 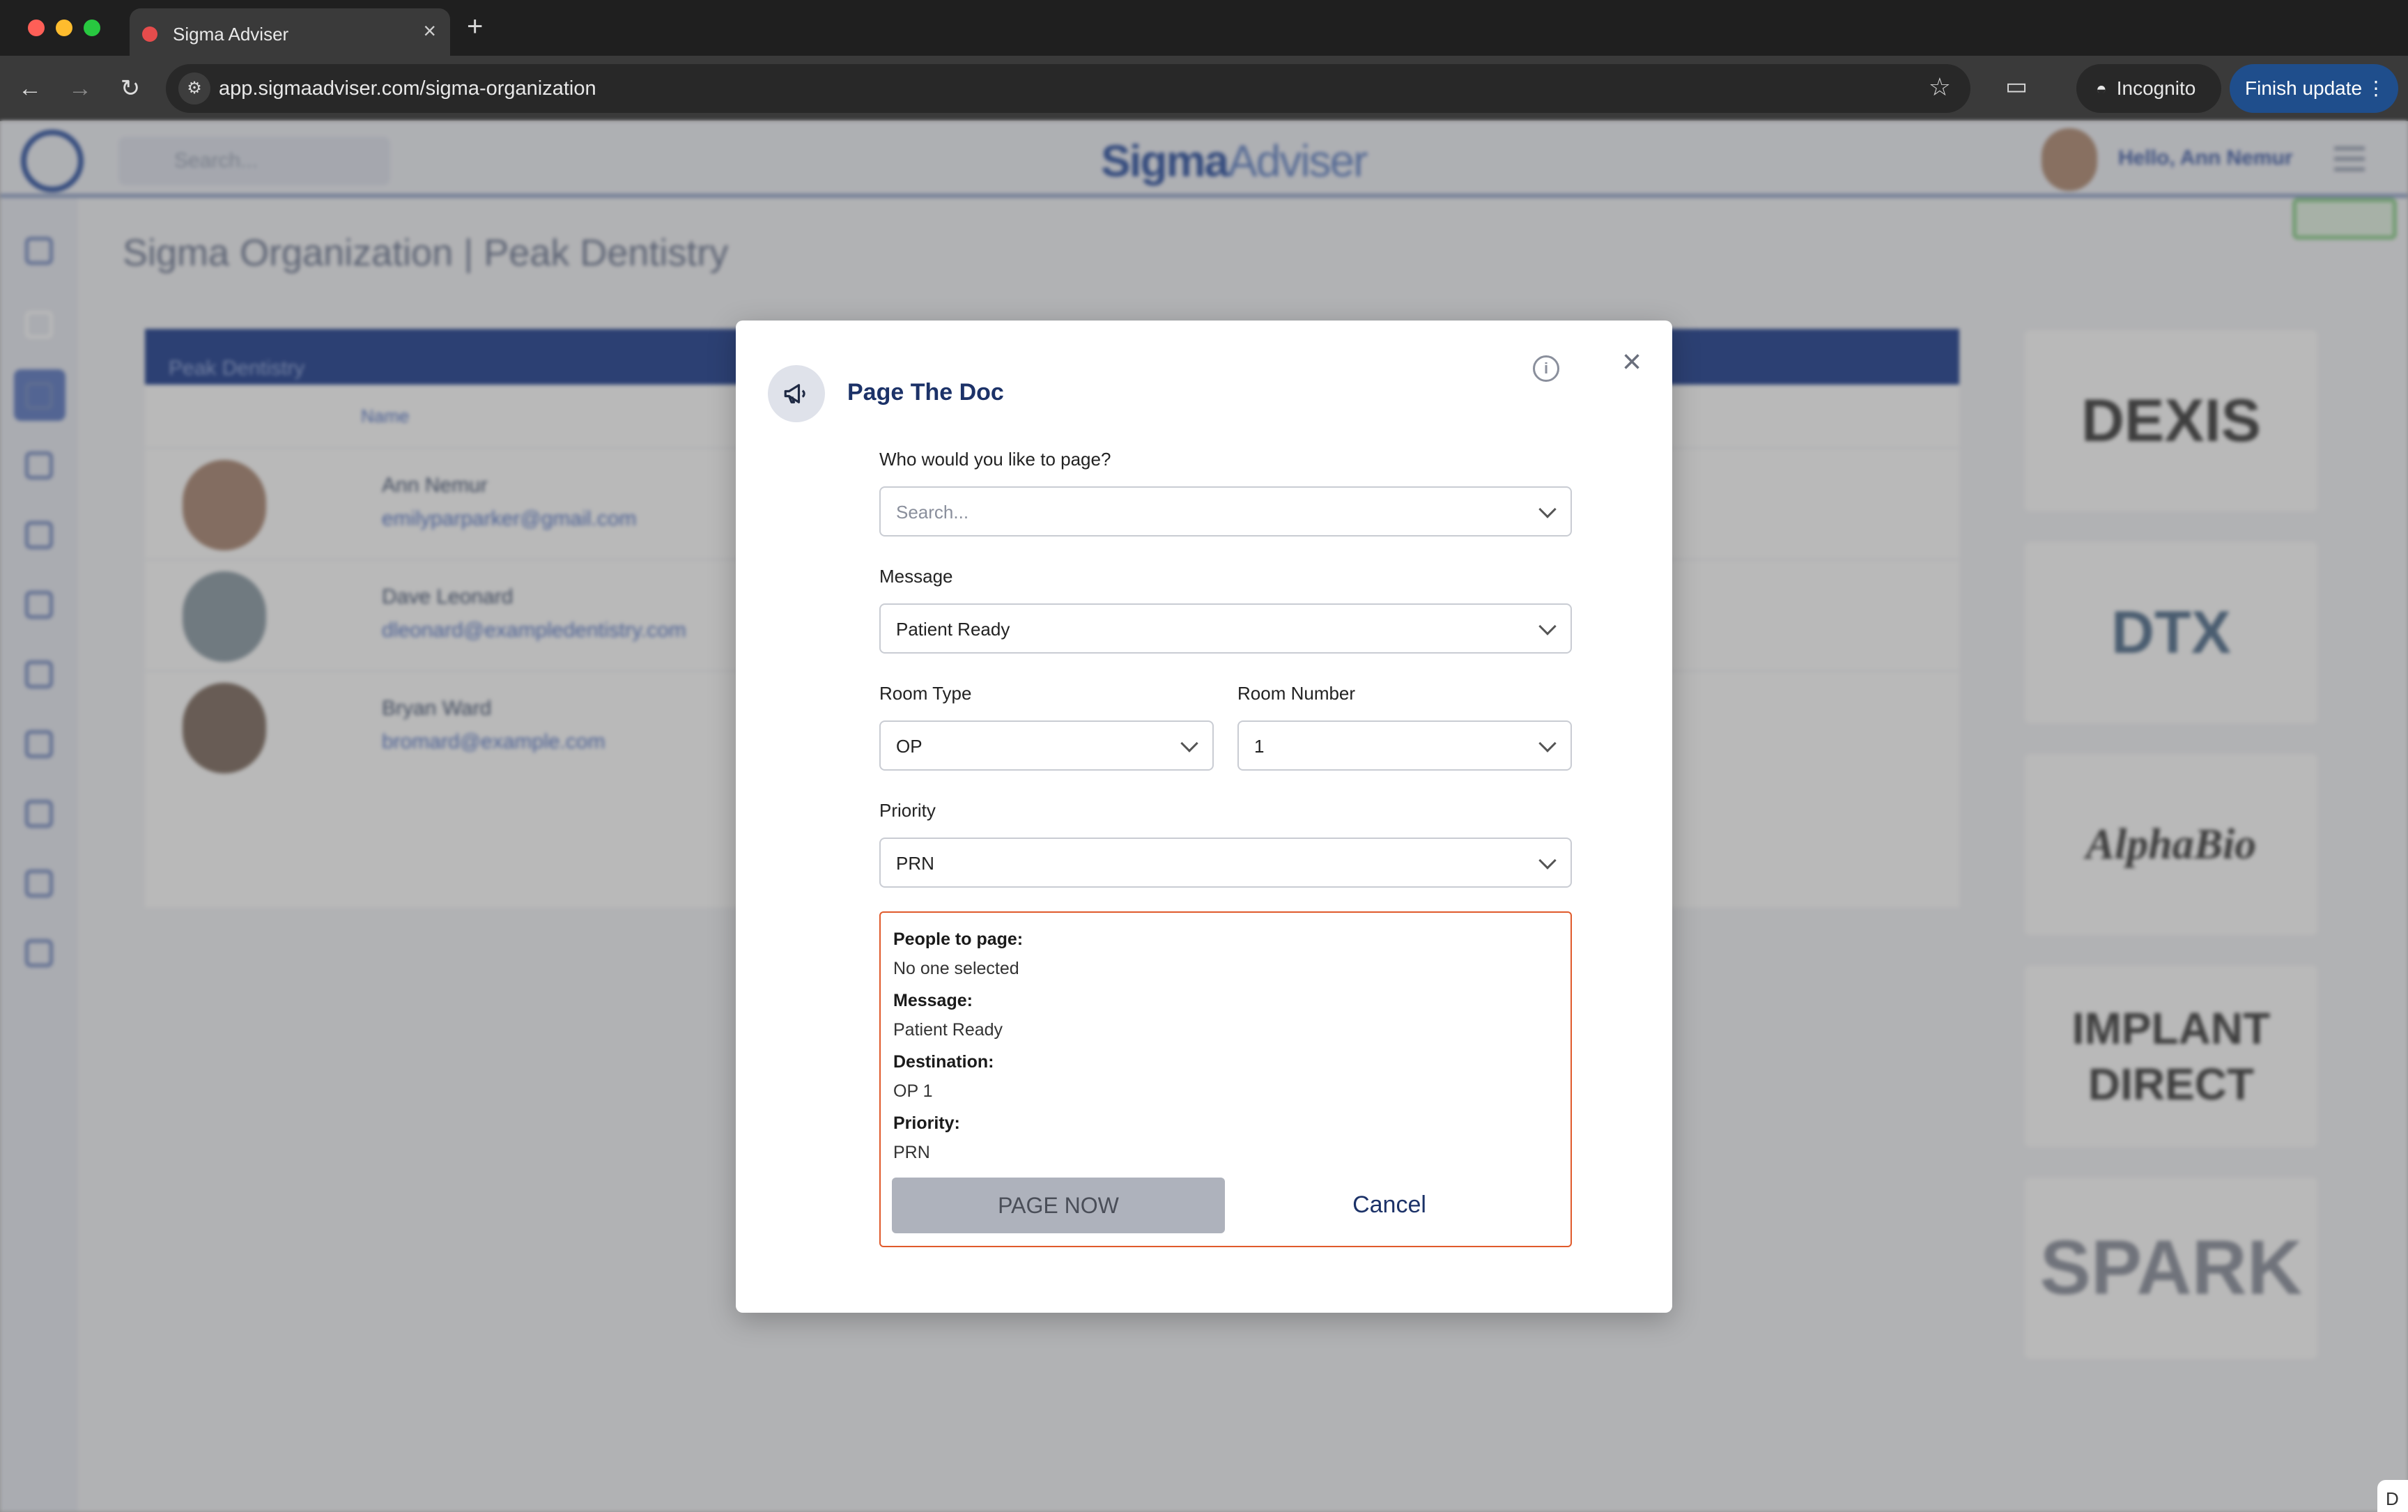 I want to click on browser-tab: Sigma Adviser ×, so click(x=290, y=32).